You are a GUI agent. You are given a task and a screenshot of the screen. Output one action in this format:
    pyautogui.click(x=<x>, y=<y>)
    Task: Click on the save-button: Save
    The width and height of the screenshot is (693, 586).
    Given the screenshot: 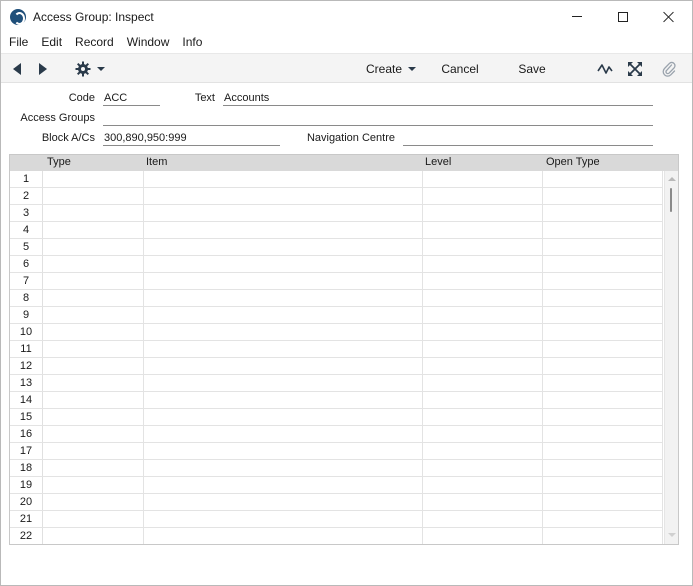 What is the action you would take?
    pyautogui.click(x=532, y=69)
    